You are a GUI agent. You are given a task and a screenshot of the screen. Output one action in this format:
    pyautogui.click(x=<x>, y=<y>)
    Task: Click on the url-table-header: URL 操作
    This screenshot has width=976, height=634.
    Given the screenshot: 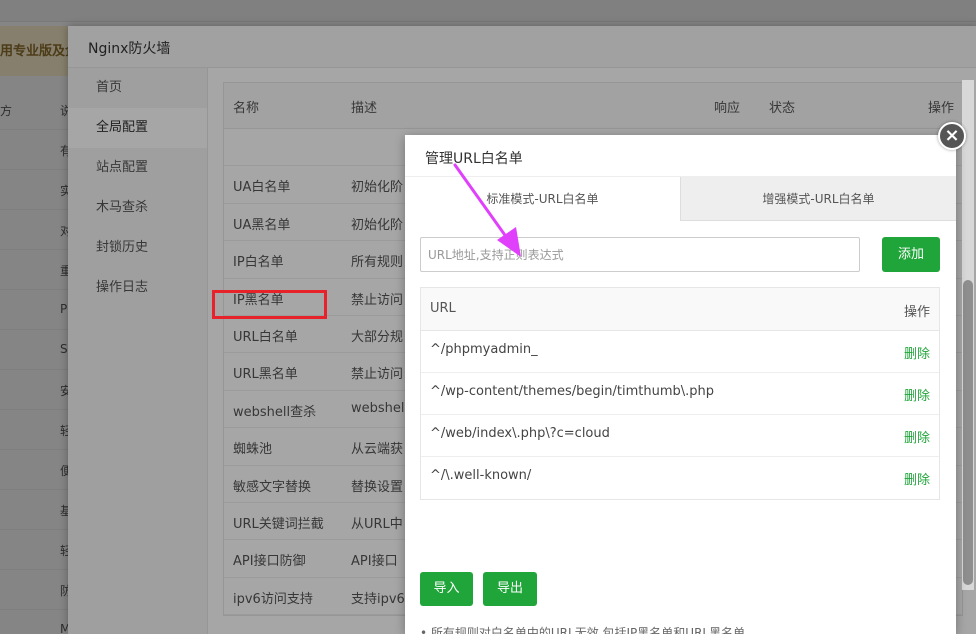 What is the action you would take?
    pyautogui.click(x=680, y=309)
    